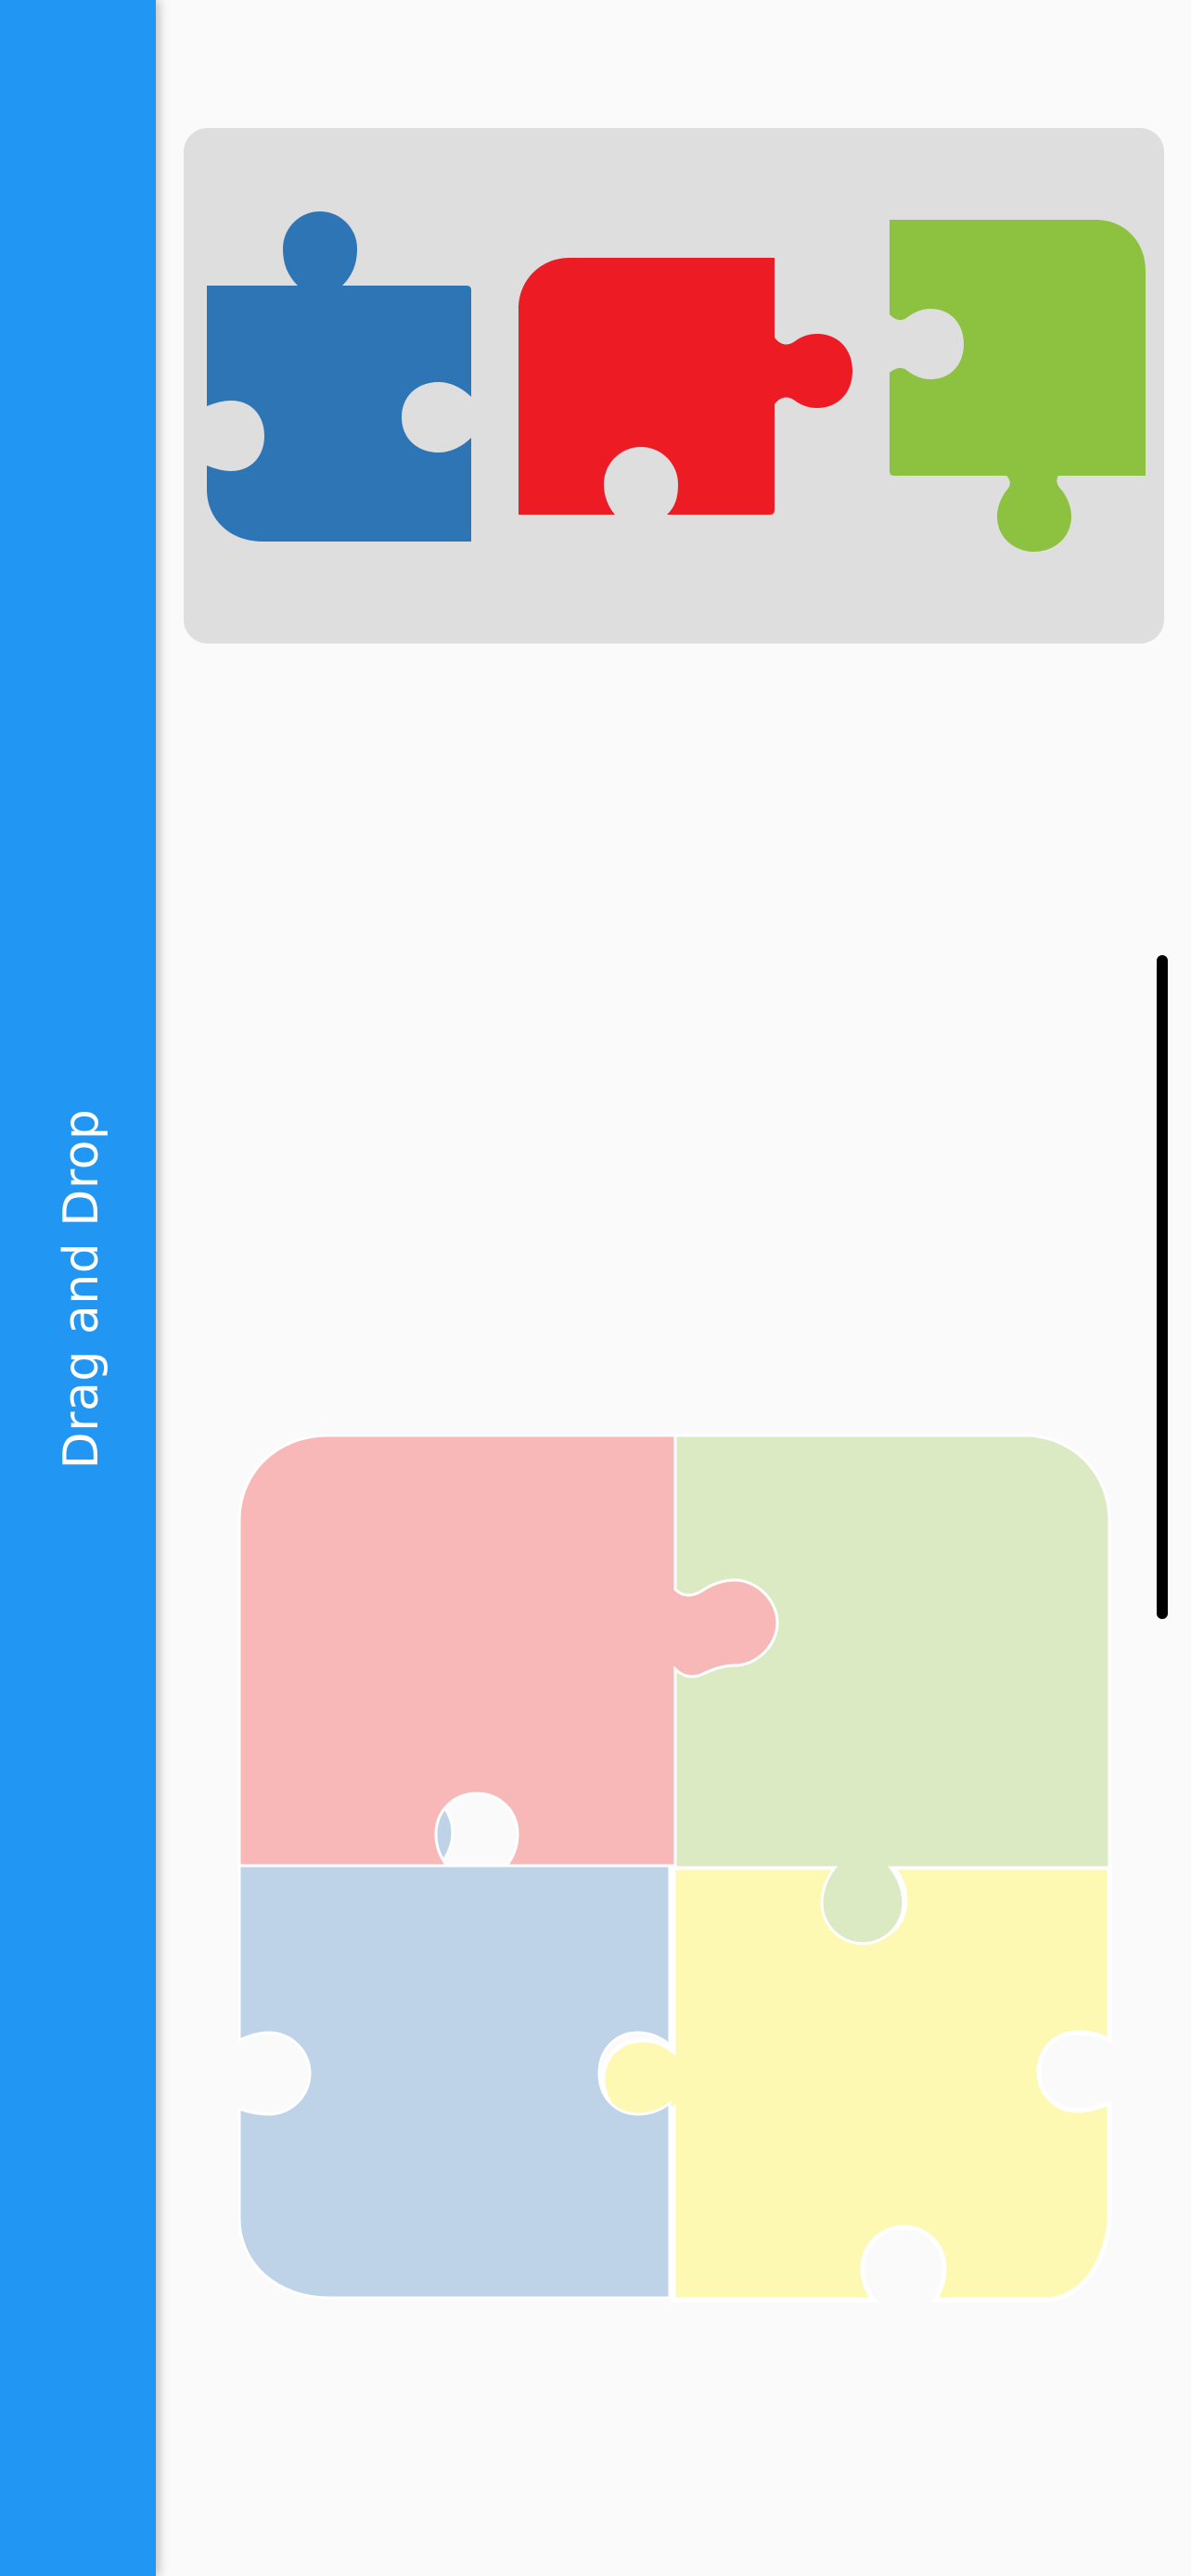 The image size is (1191, 2576). I want to click on top-right-slot, so click(892, 1689).